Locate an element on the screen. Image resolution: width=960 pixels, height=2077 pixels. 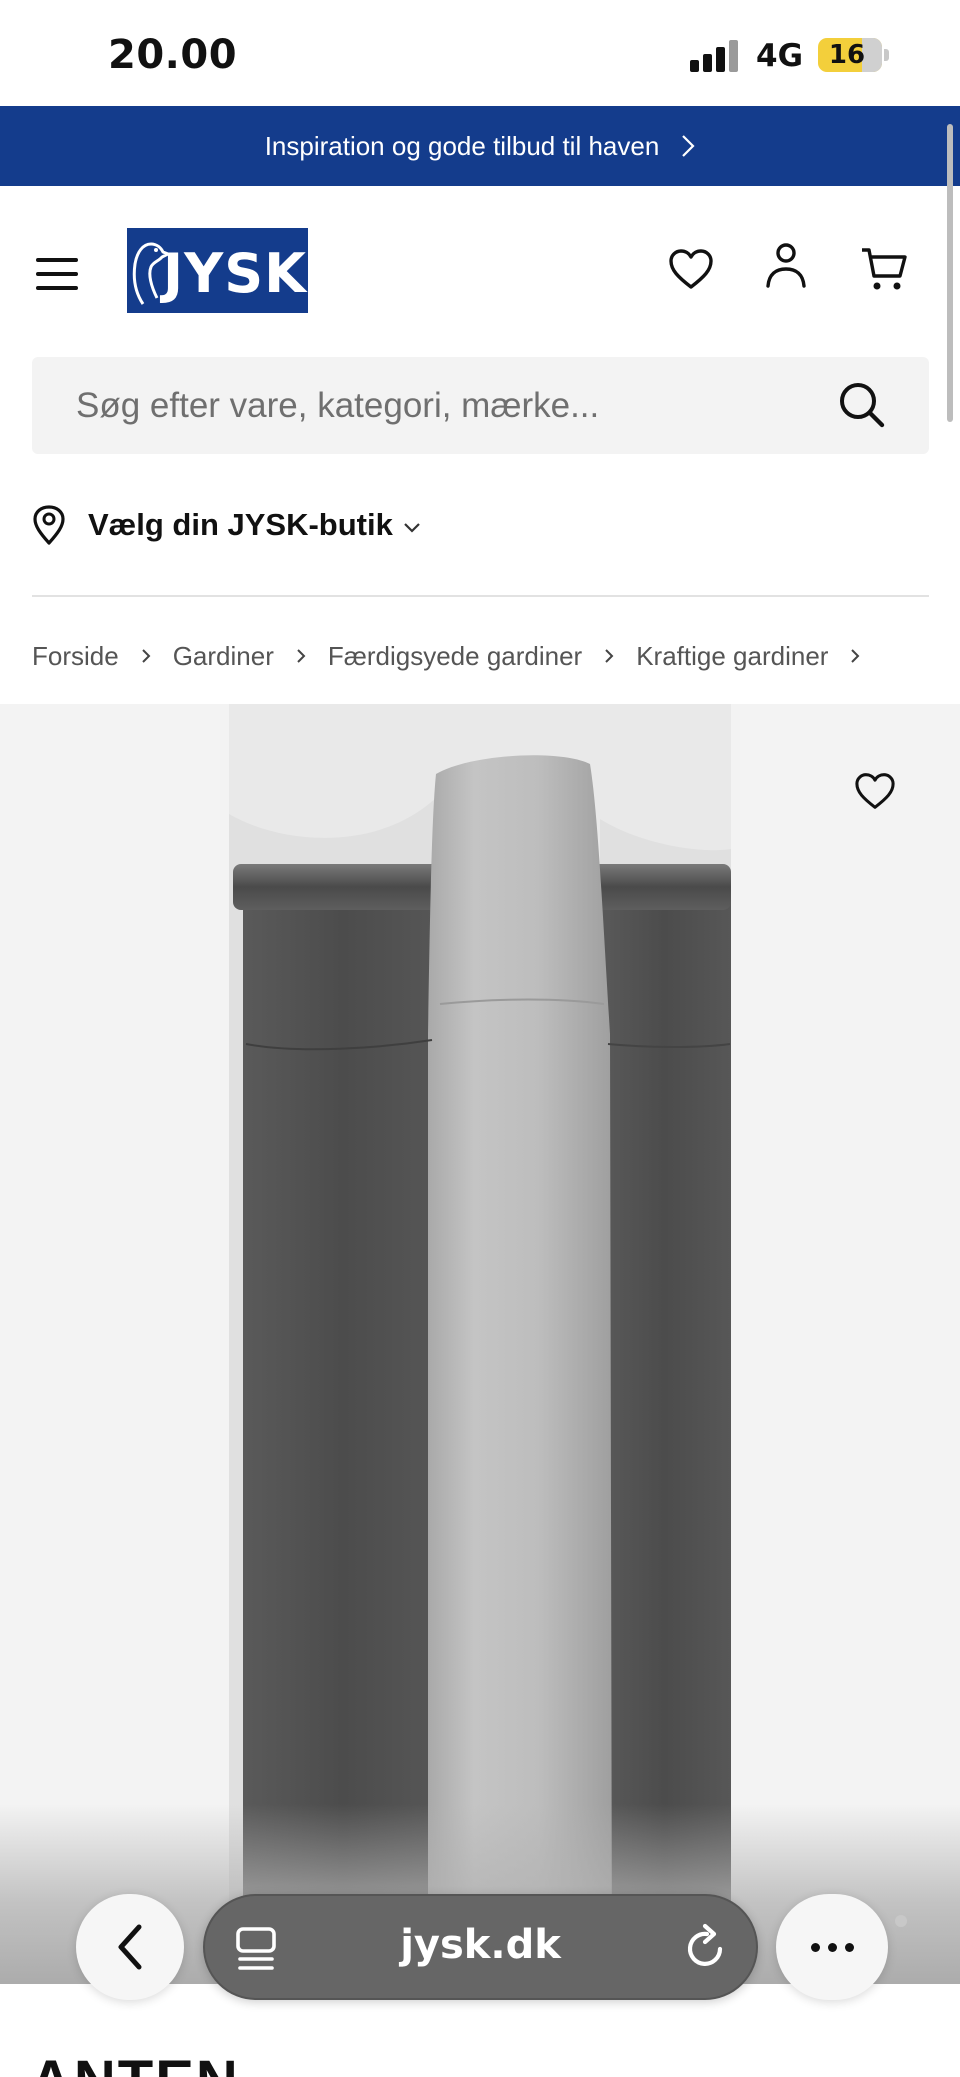
scrollbar is located at coordinates (950, 273).